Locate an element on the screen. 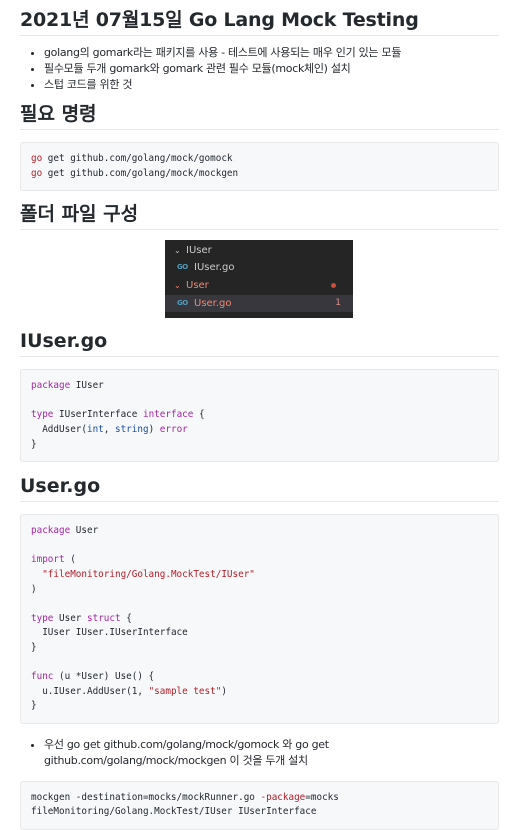  section-heading-iuser: IUser.go is located at coordinates (259, 343).